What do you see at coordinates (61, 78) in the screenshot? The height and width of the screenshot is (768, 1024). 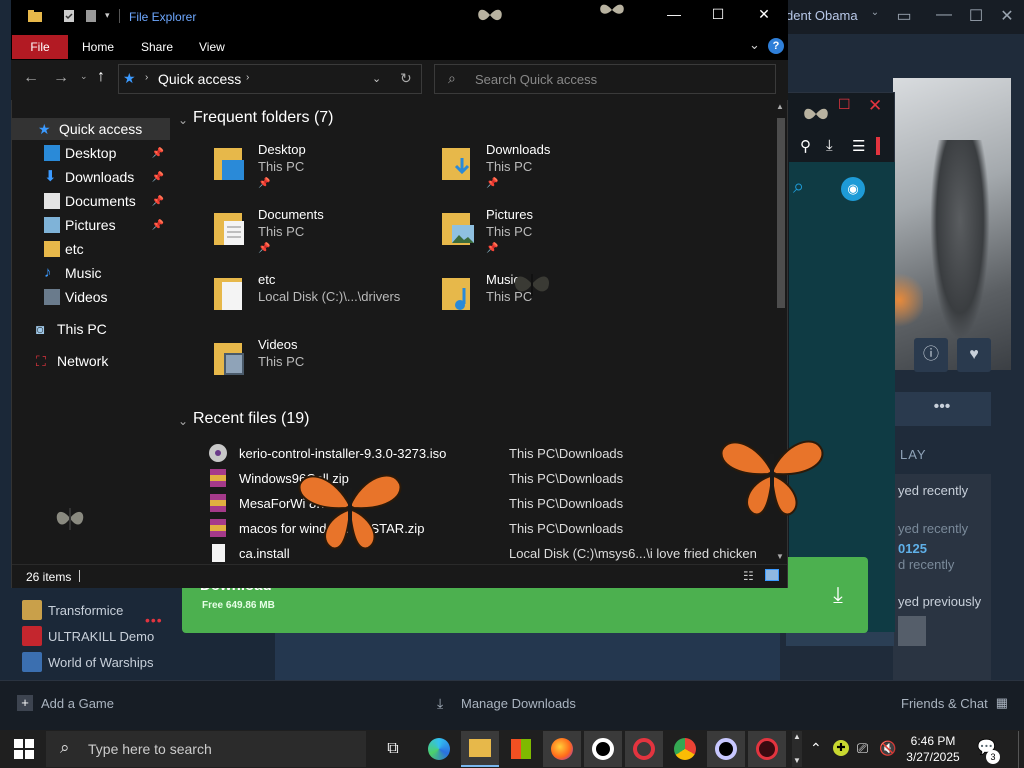 I see `forward-arrow-icon: →` at bounding box center [61, 78].